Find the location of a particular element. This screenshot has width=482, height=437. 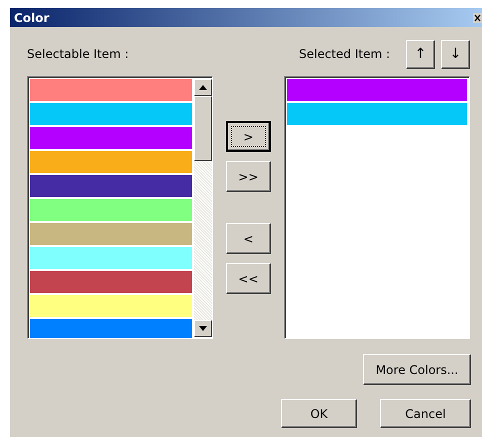

scroll-up-button is located at coordinates (203, 87).